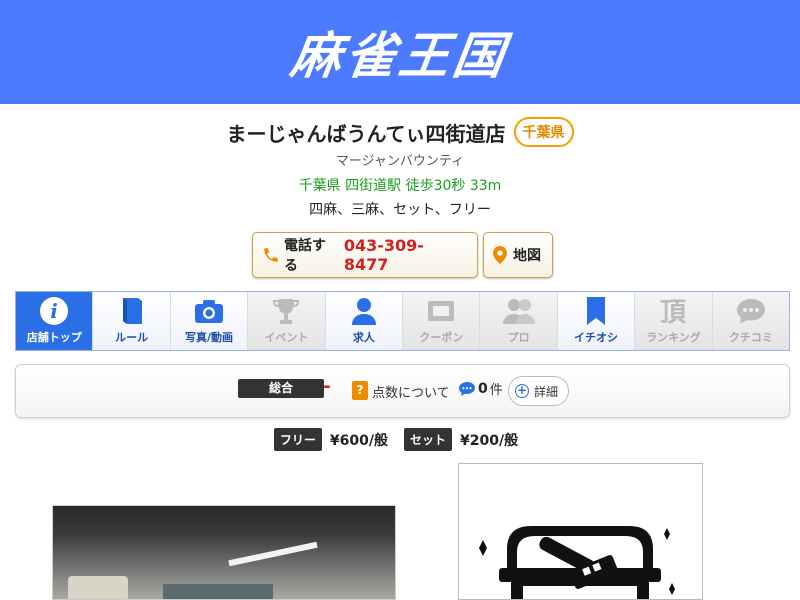 Image resolution: width=800 pixels, height=600 pixels. What do you see at coordinates (305, 256) in the screenshot?
I see `phone-button-label: 電話する` at bounding box center [305, 256].